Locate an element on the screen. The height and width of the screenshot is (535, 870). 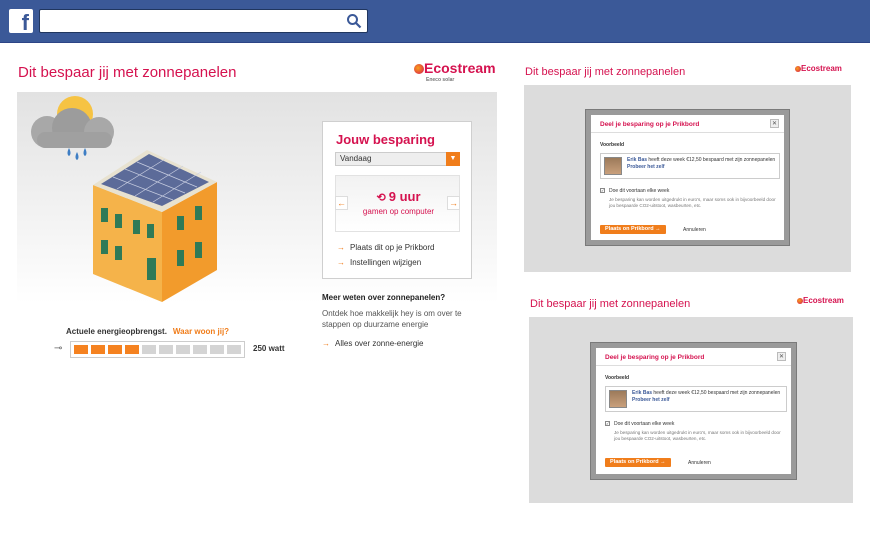
facebook-logo-icon: f is located at coordinates (21, 21).